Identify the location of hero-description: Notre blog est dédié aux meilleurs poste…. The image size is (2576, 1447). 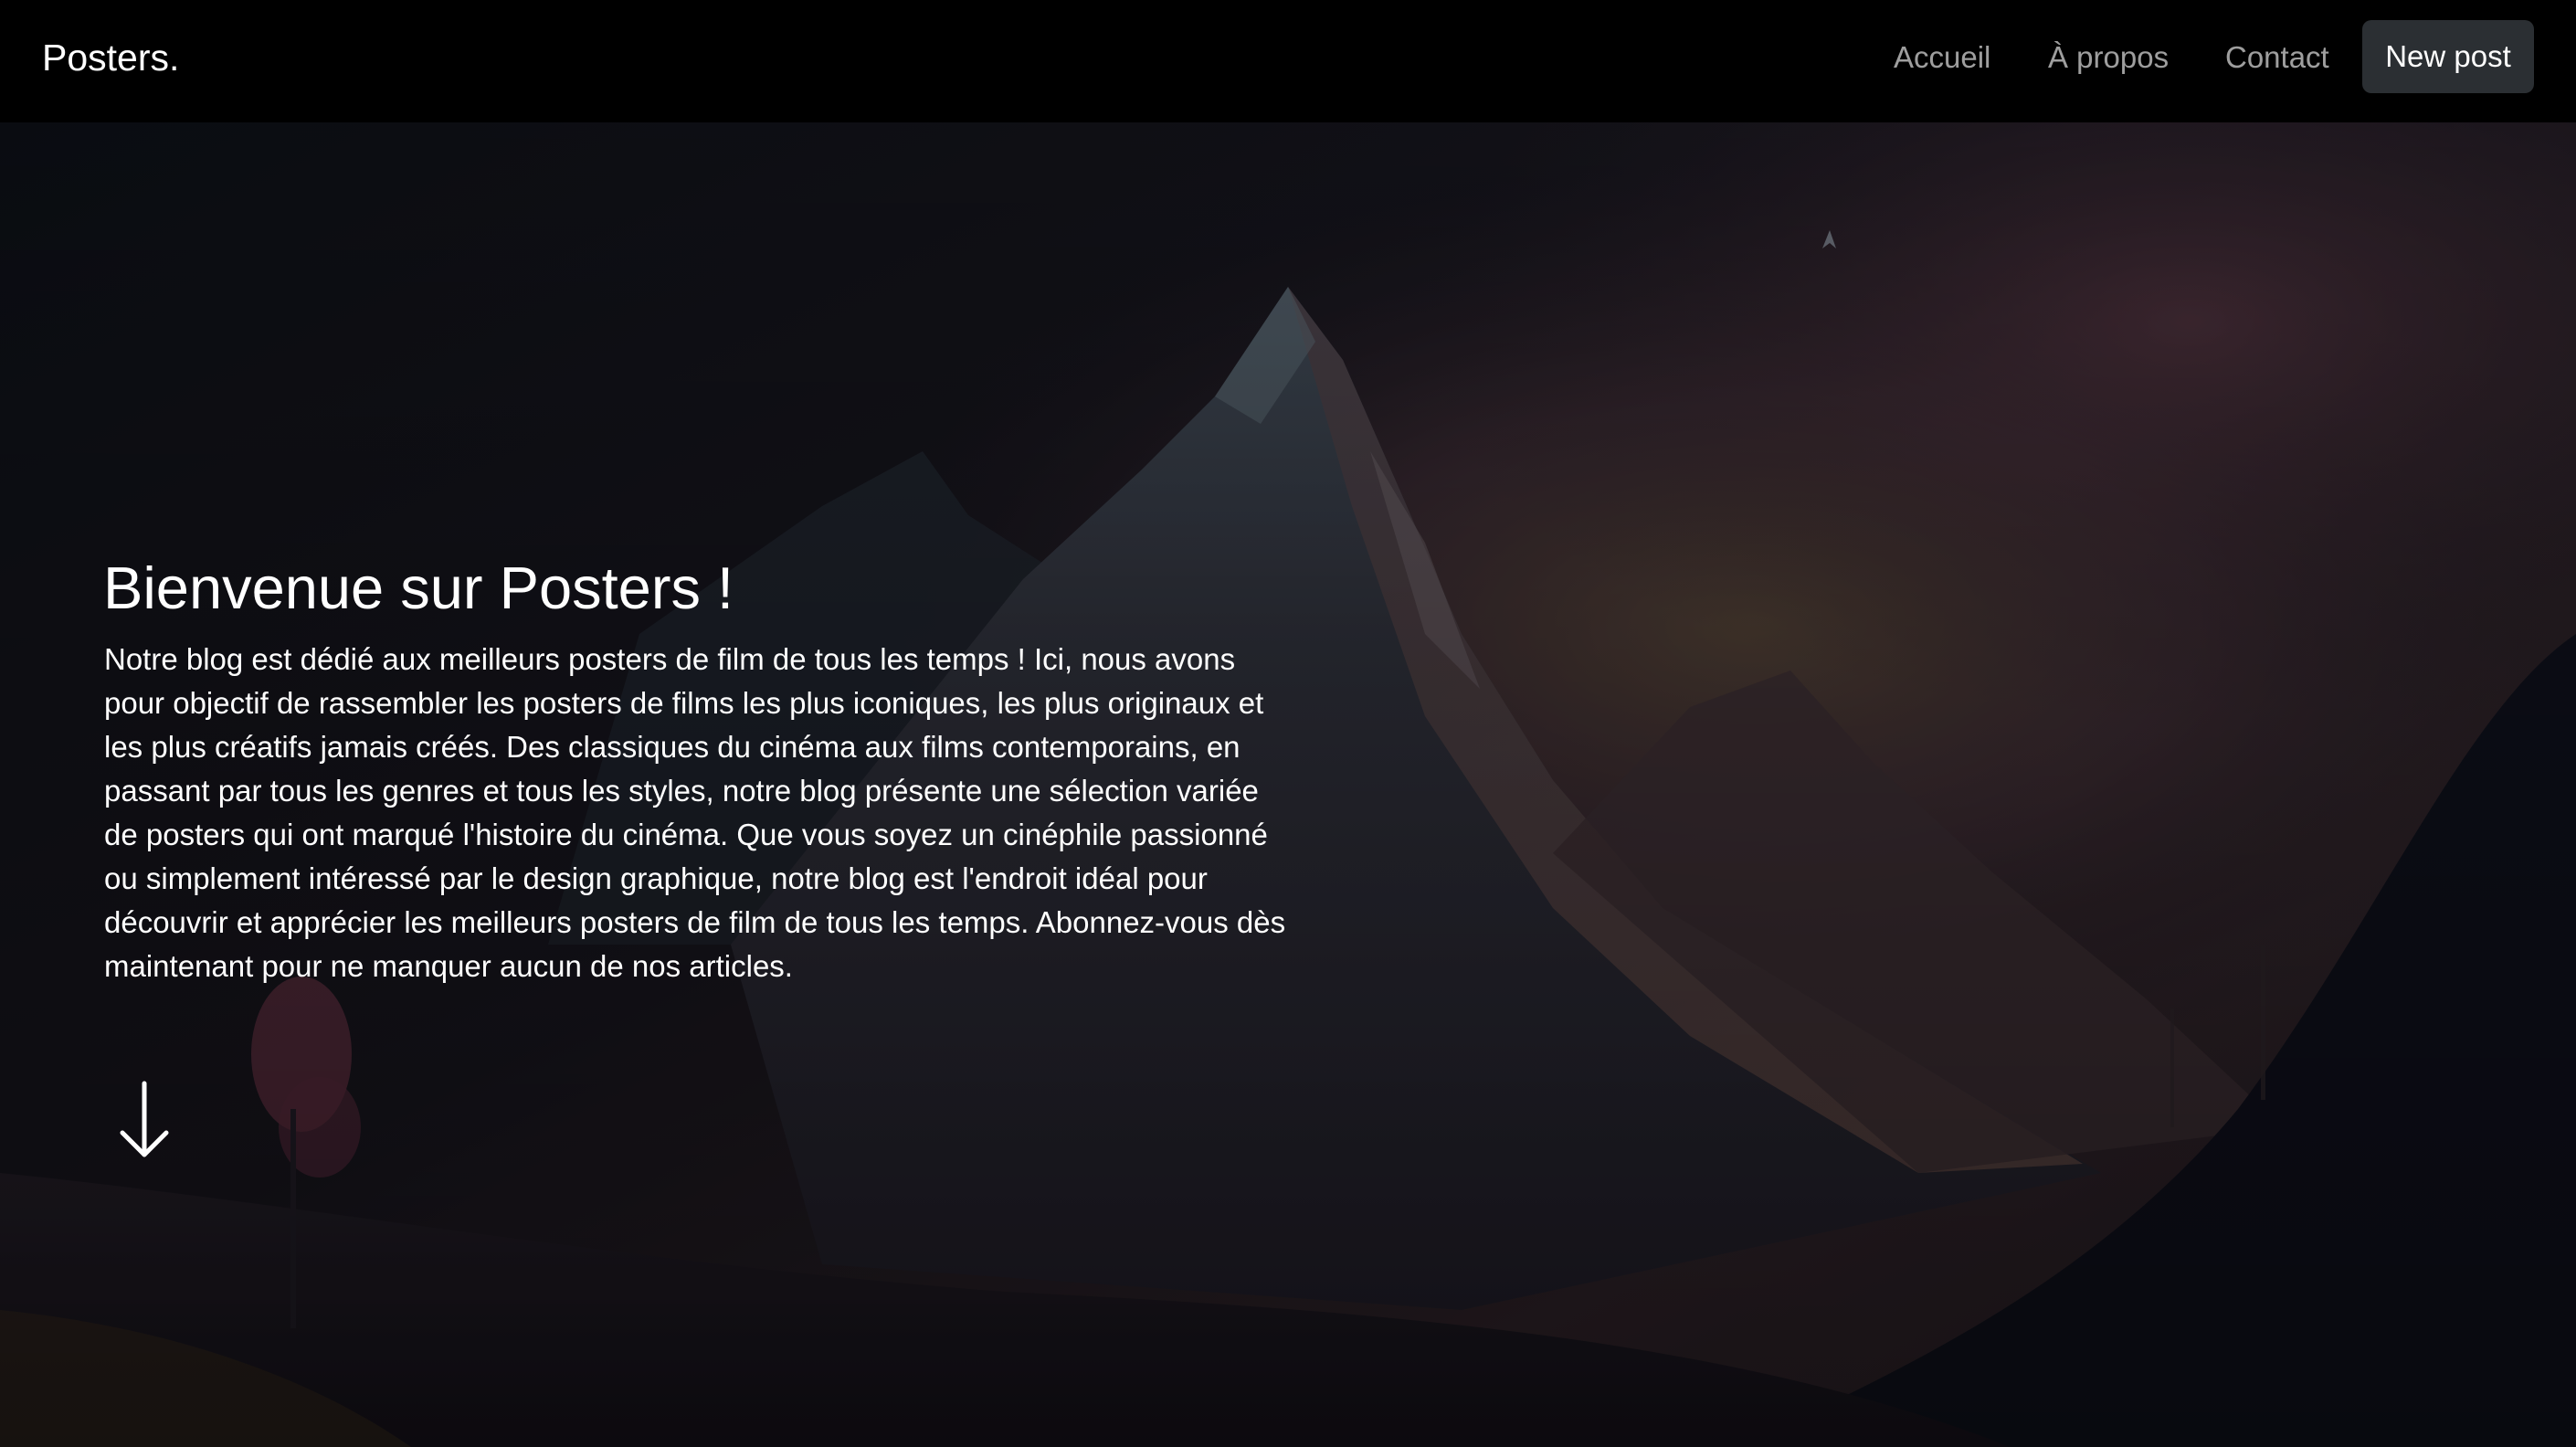
(695, 812).